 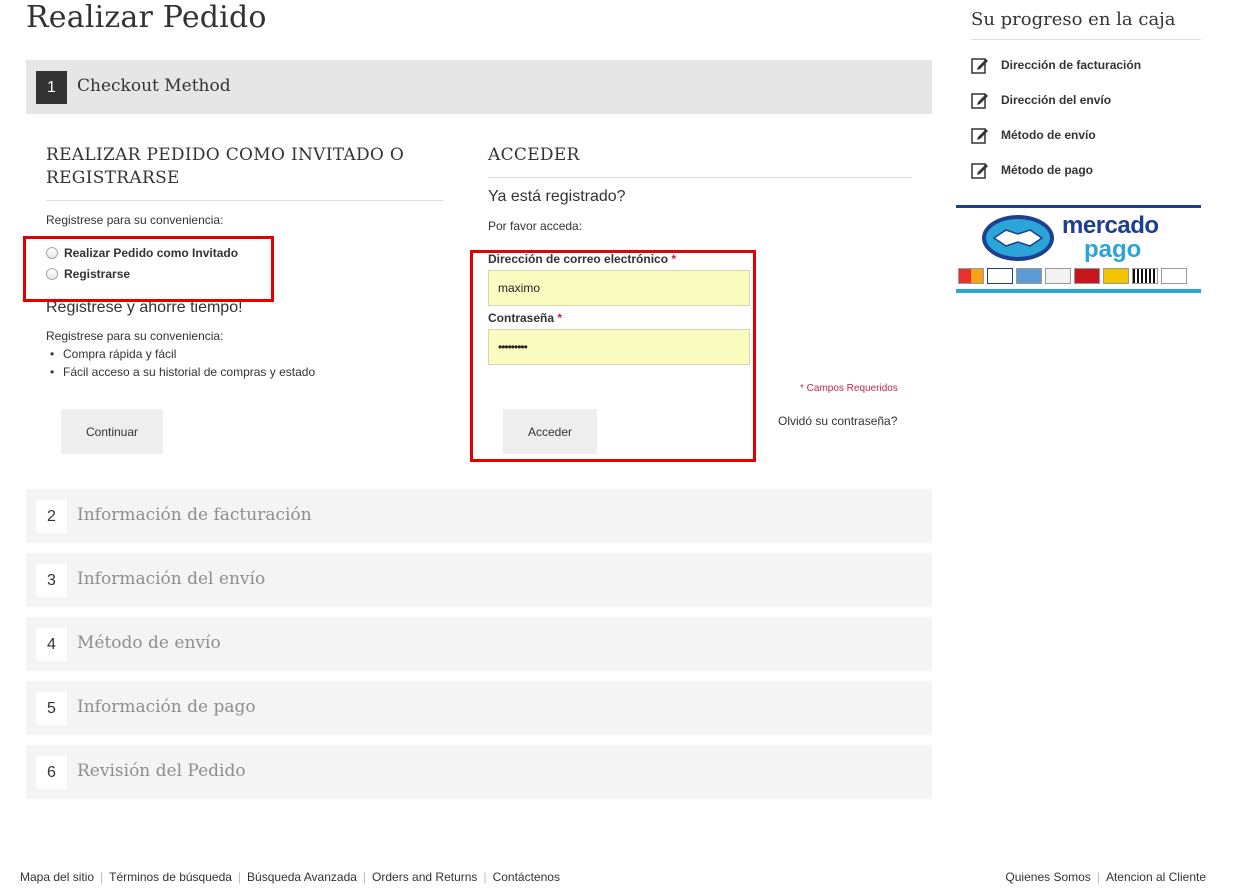 What do you see at coordinates (112, 431) in the screenshot?
I see `continue-button: Continuar` at bounding box center [112, 431].